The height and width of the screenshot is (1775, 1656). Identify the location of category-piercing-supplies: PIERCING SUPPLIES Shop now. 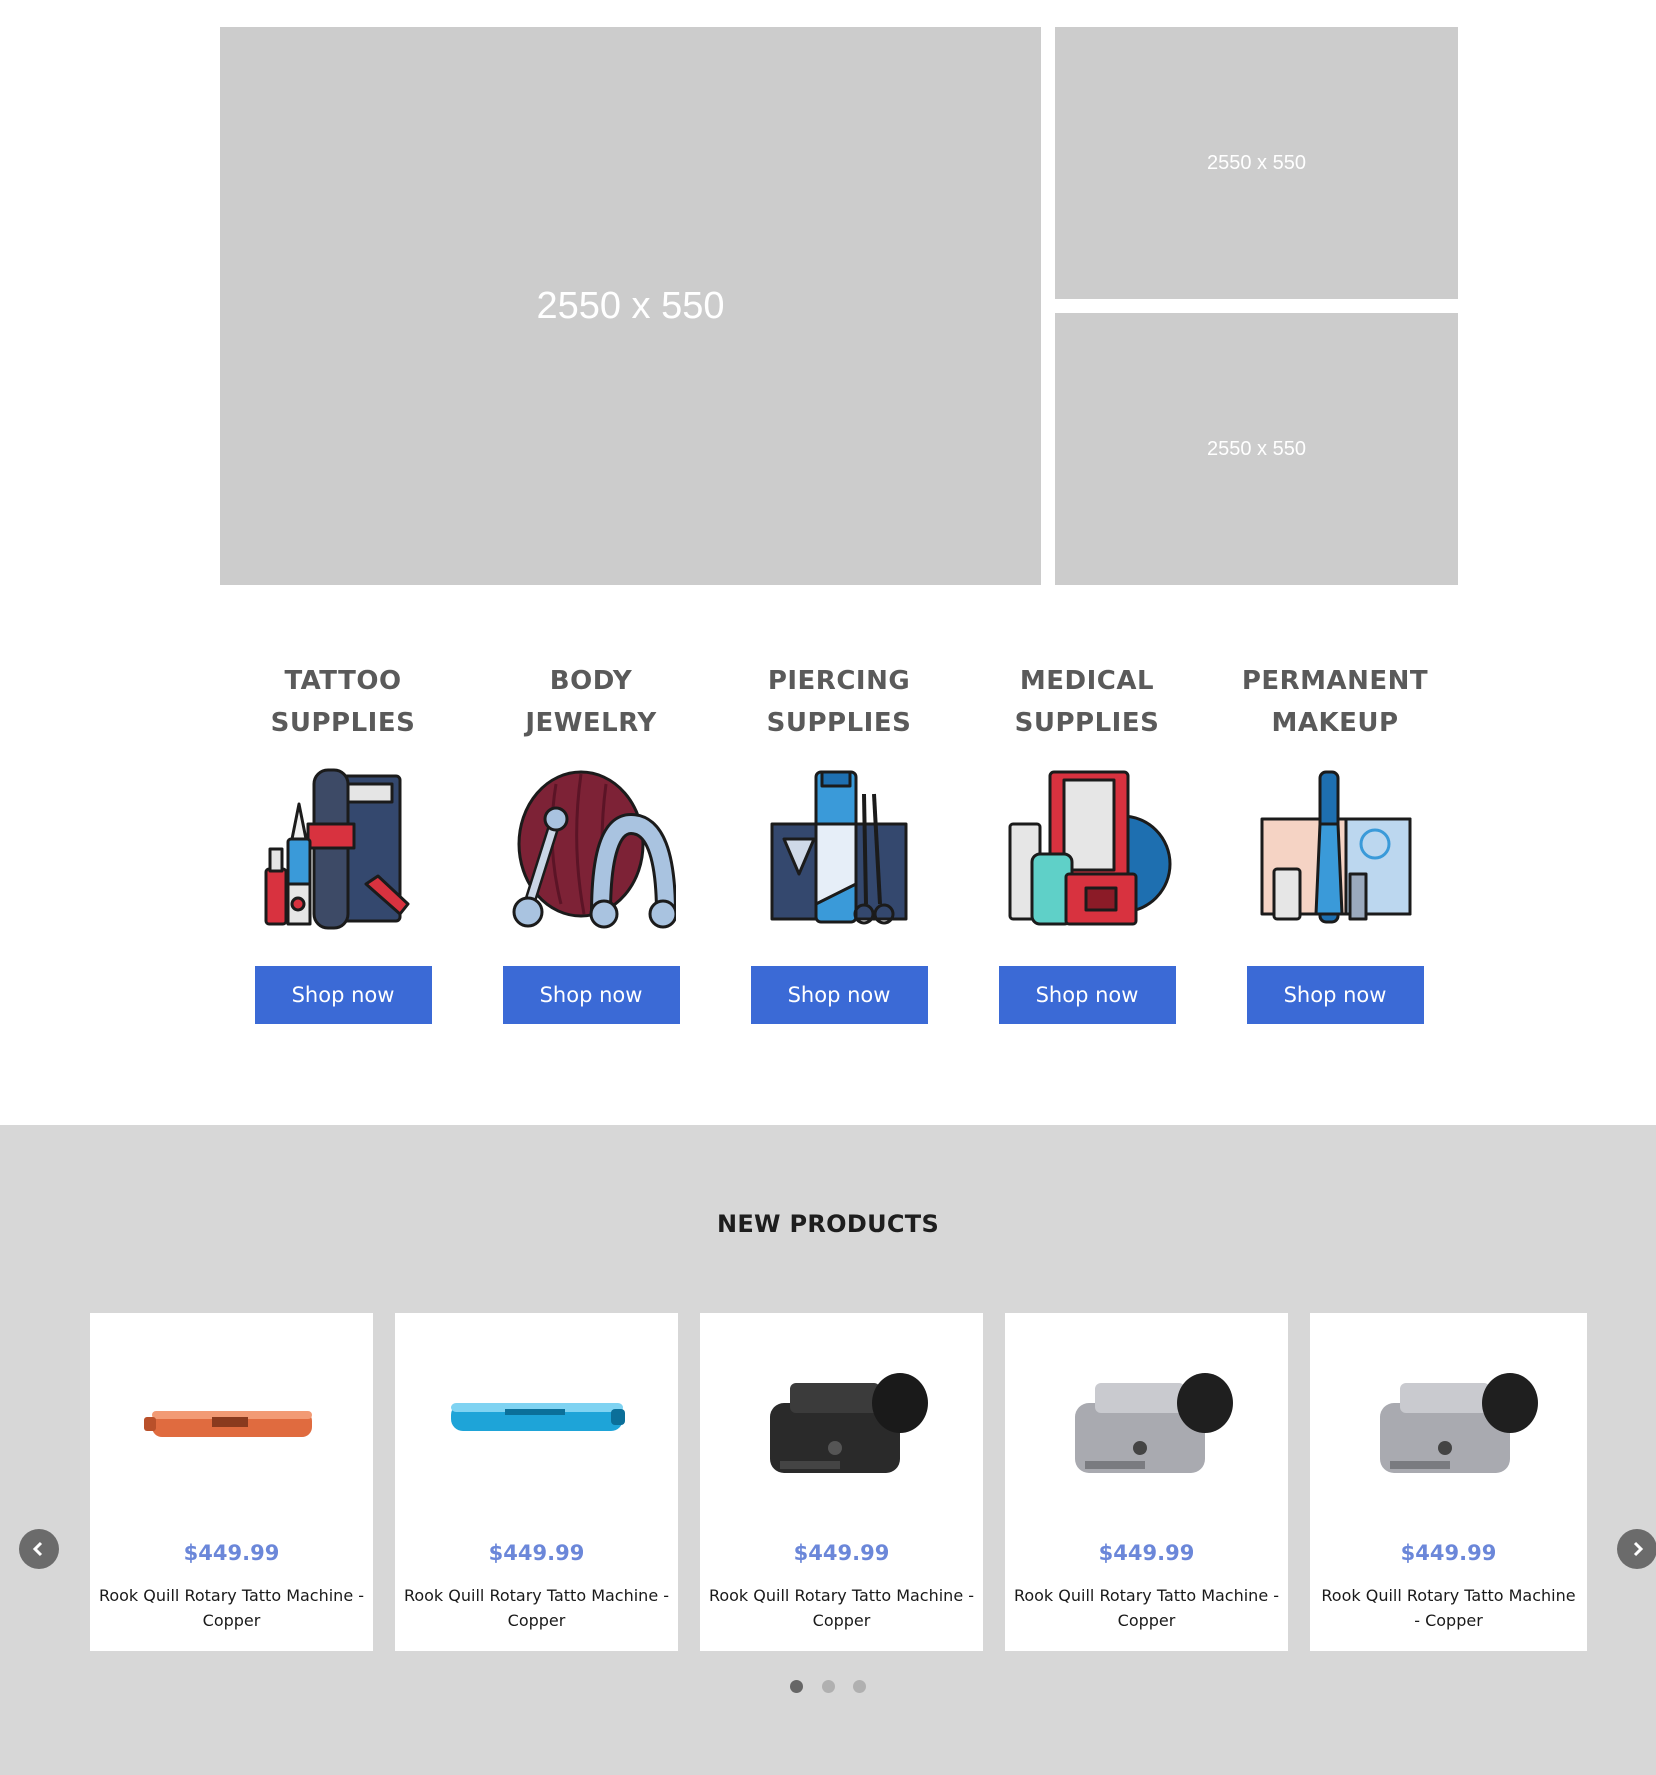
(839, 842).